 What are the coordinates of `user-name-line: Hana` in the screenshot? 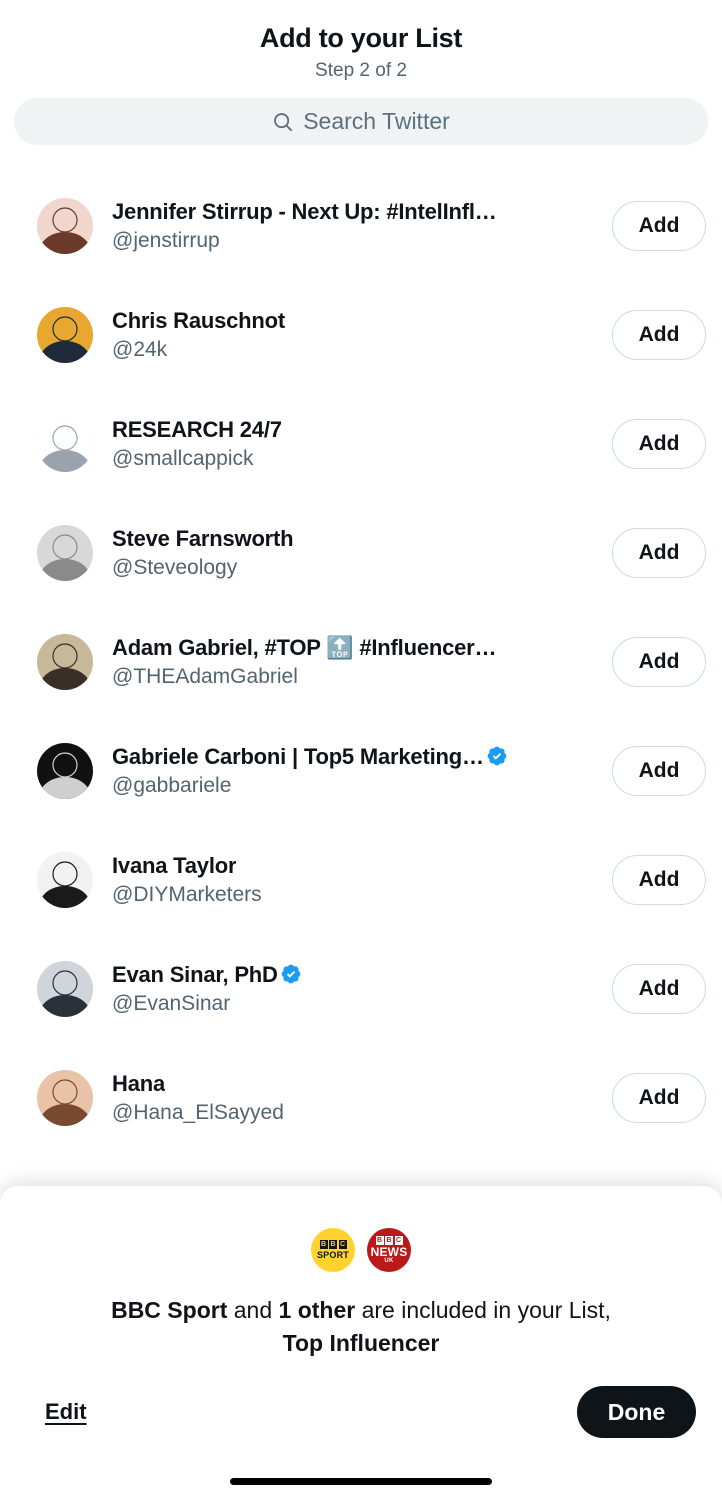 It's located at (355, 1084).